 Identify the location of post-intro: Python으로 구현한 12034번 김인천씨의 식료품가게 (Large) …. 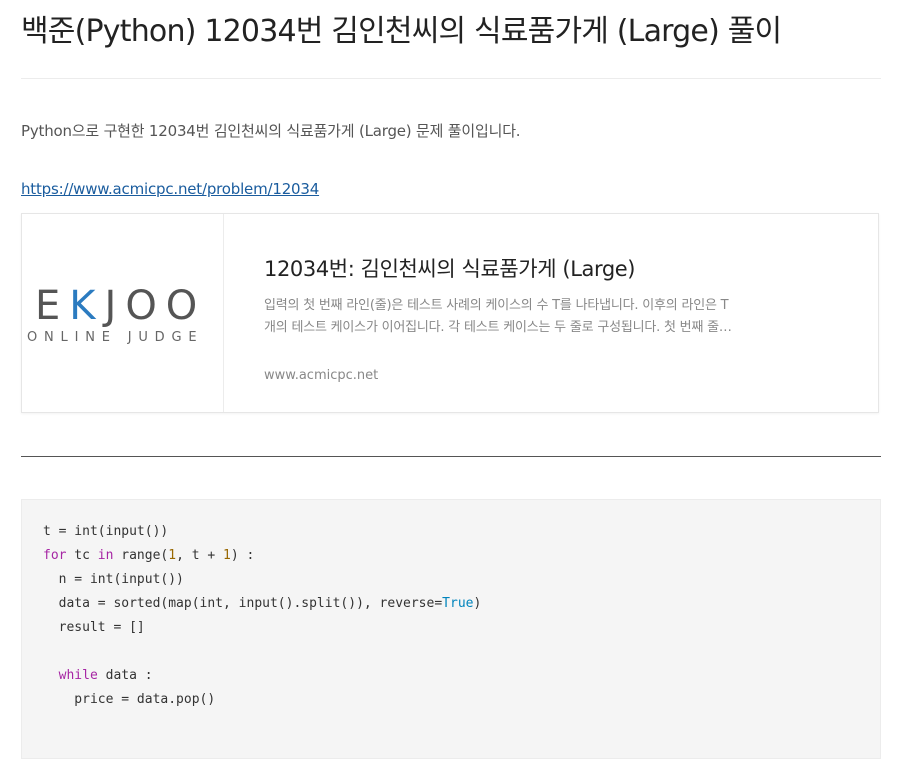
(271, 131).